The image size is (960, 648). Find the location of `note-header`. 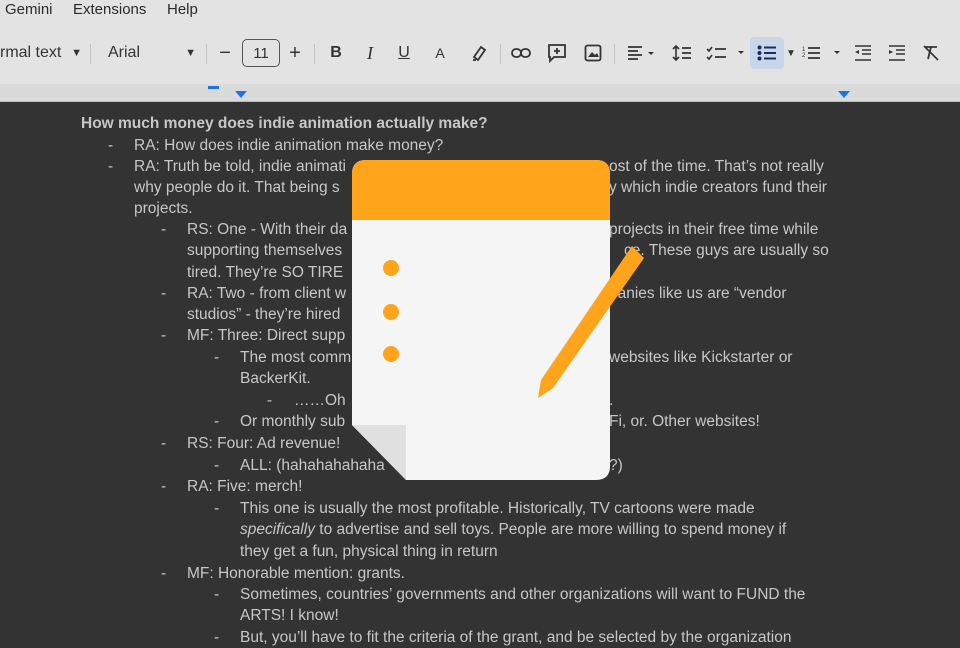

note-header is located at coordinates (481, 190).